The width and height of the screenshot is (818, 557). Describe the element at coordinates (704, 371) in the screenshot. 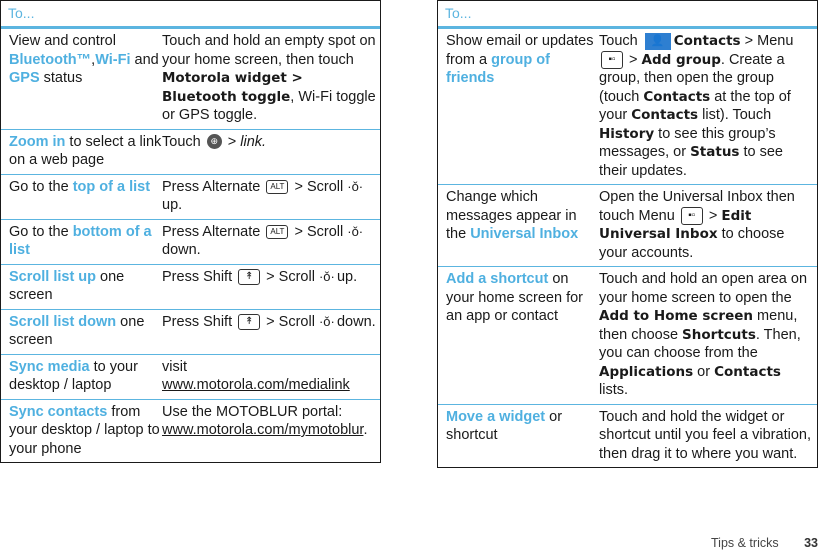

I see `text-run: or` at that location.